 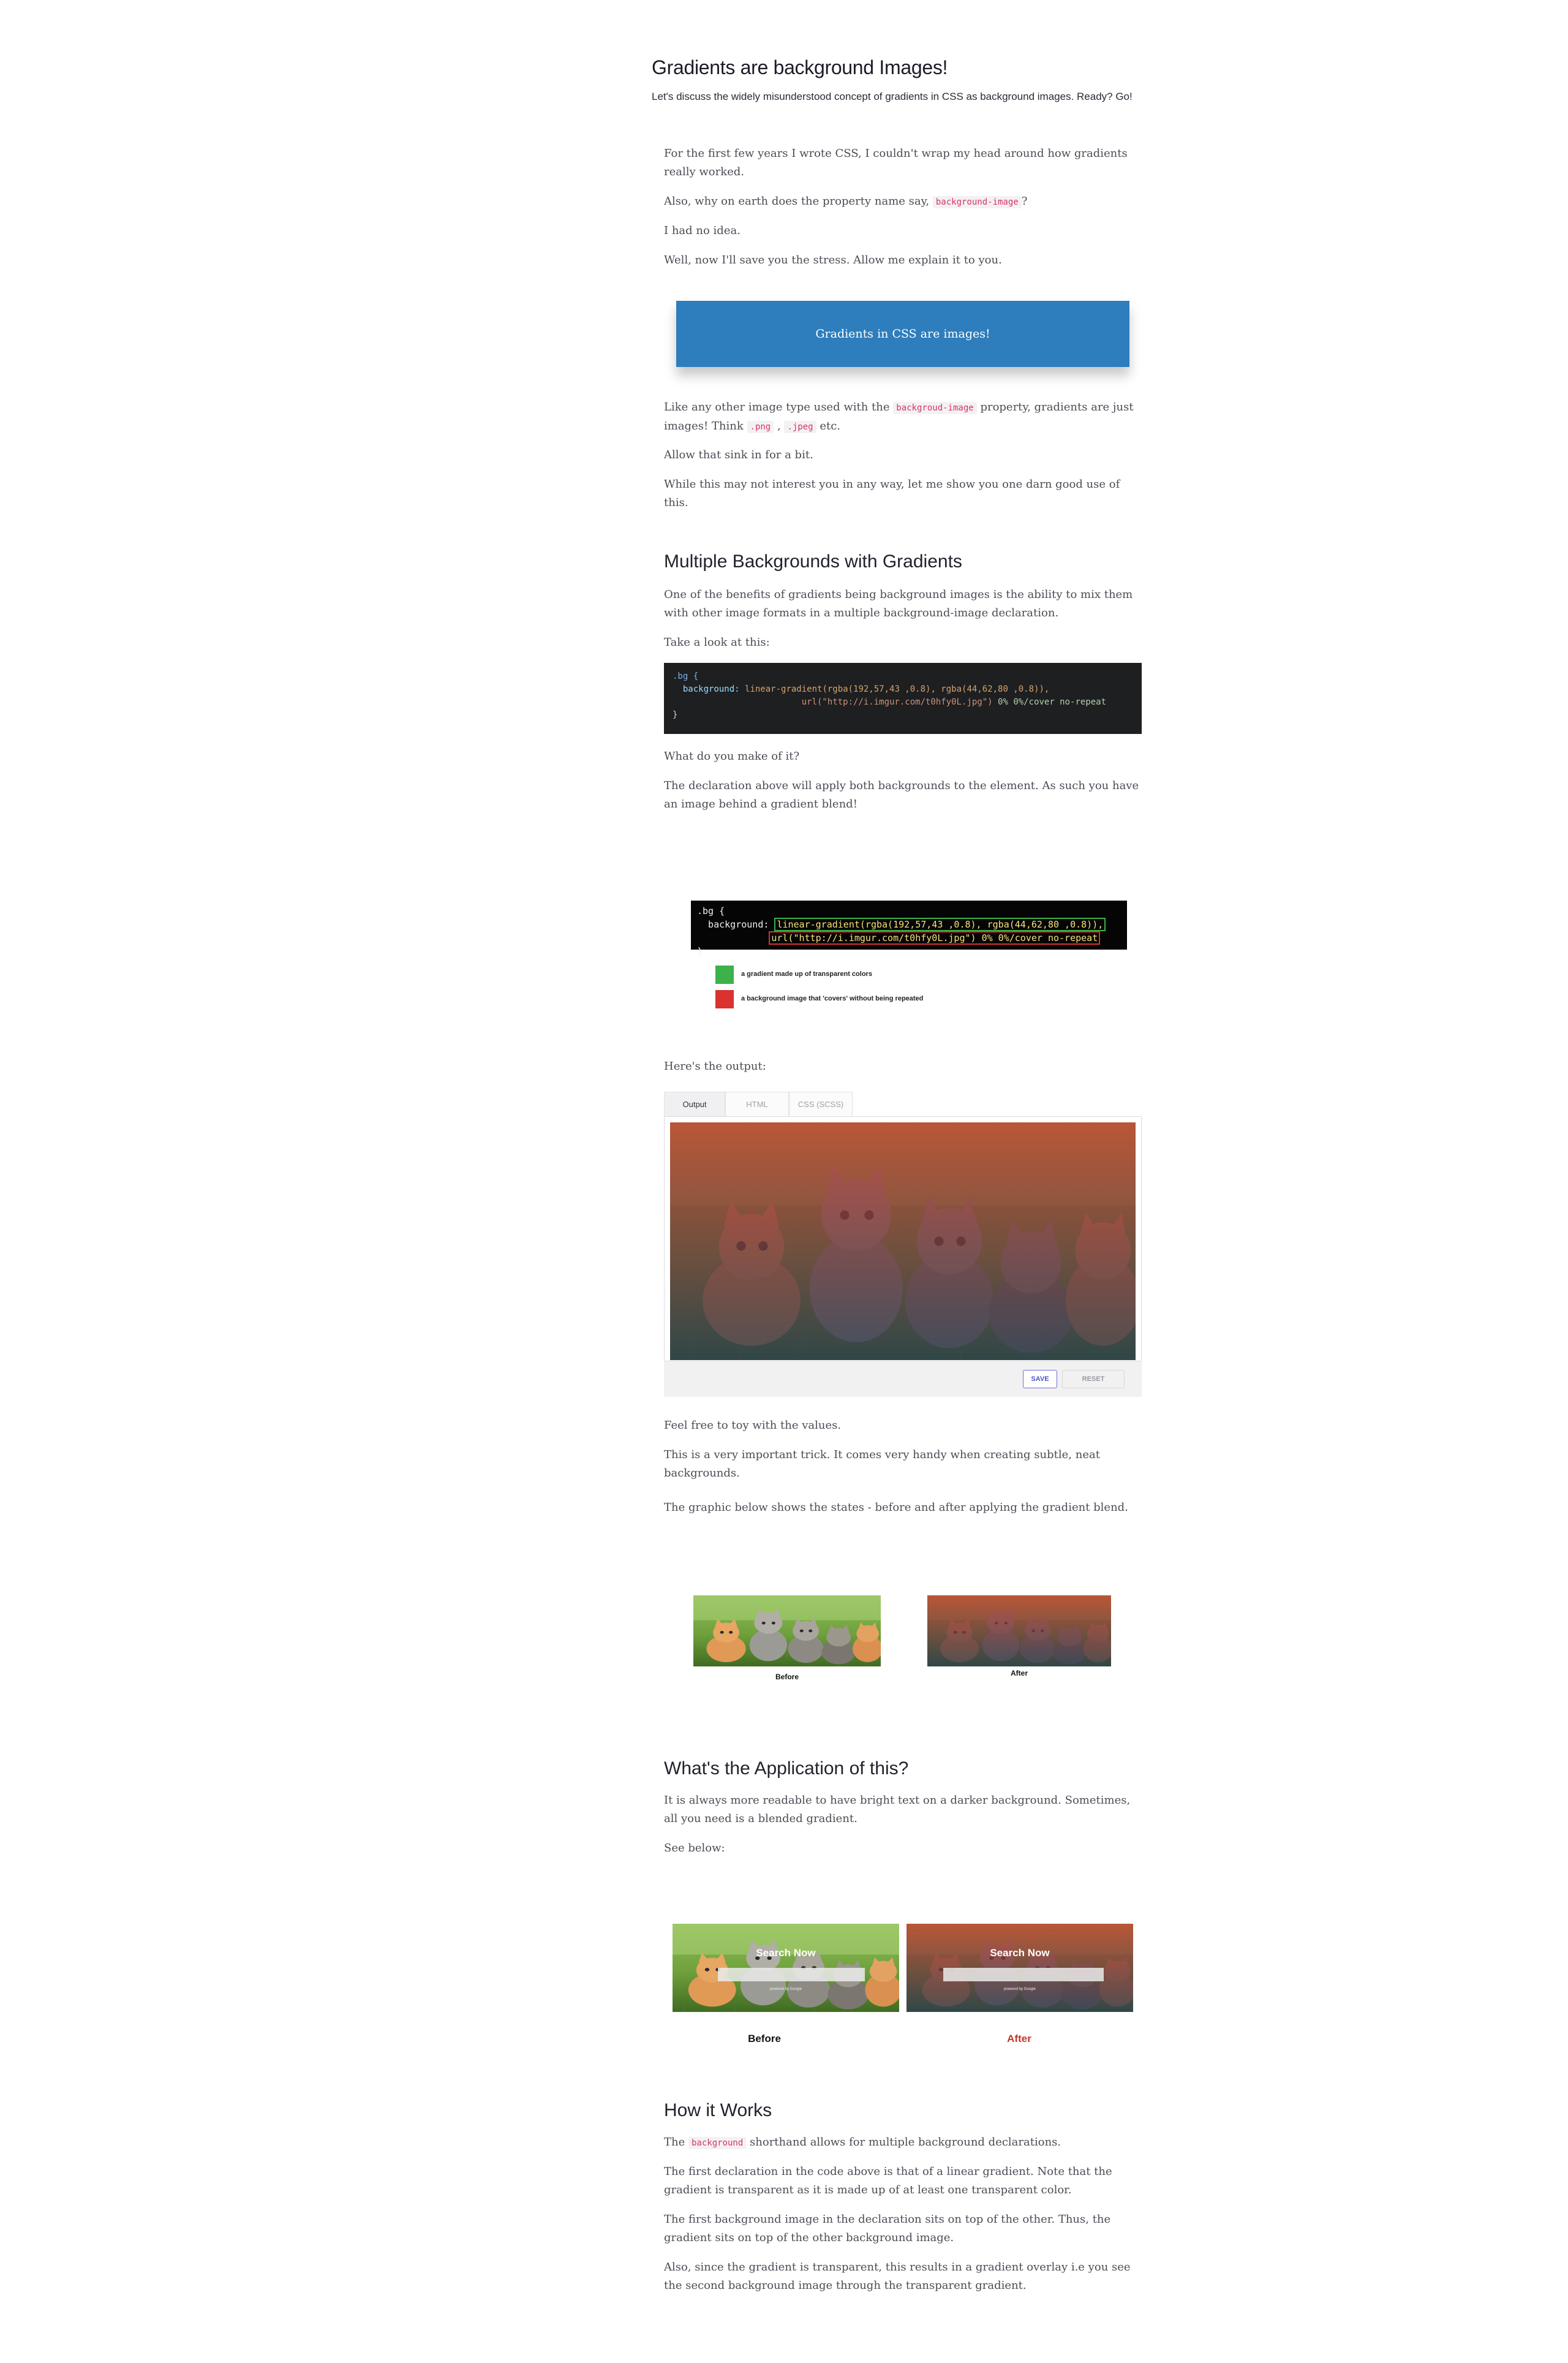 I want to click on code-url: url("http://i.imgur.com/t0hfy0L.jpg"), so click(x=897, y=702).